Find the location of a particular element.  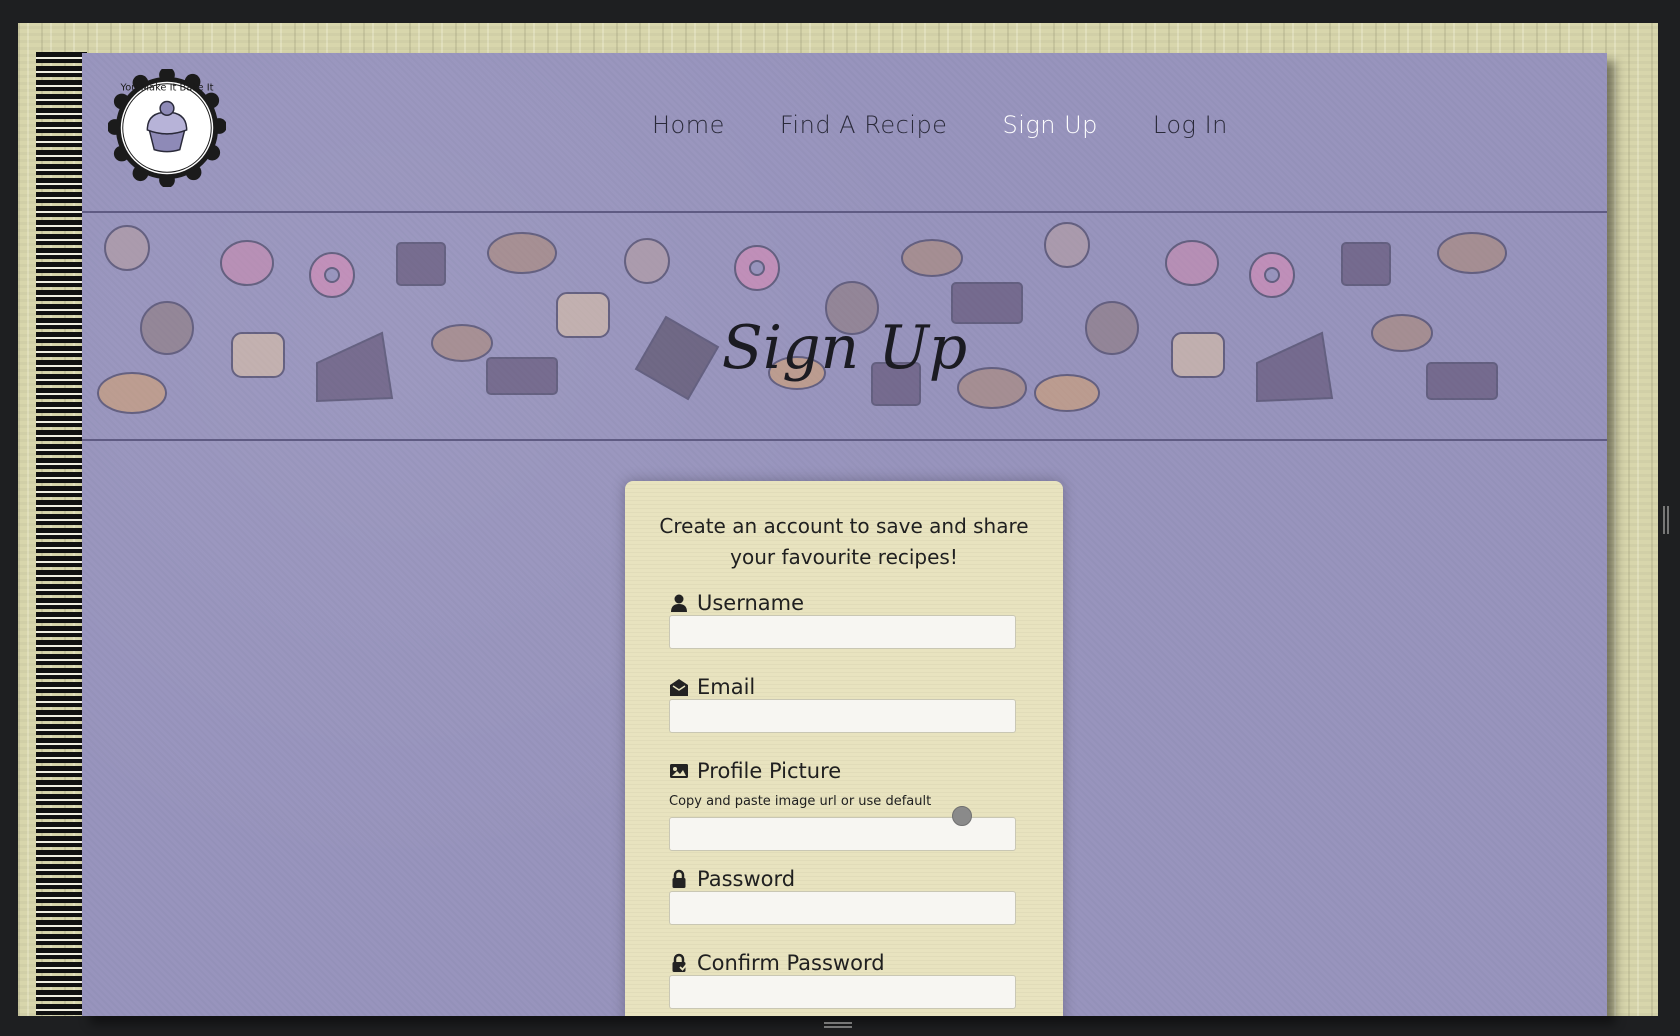

profile-picture-hint: Copy and paste image url or use default is located at coordinates (800, 801).